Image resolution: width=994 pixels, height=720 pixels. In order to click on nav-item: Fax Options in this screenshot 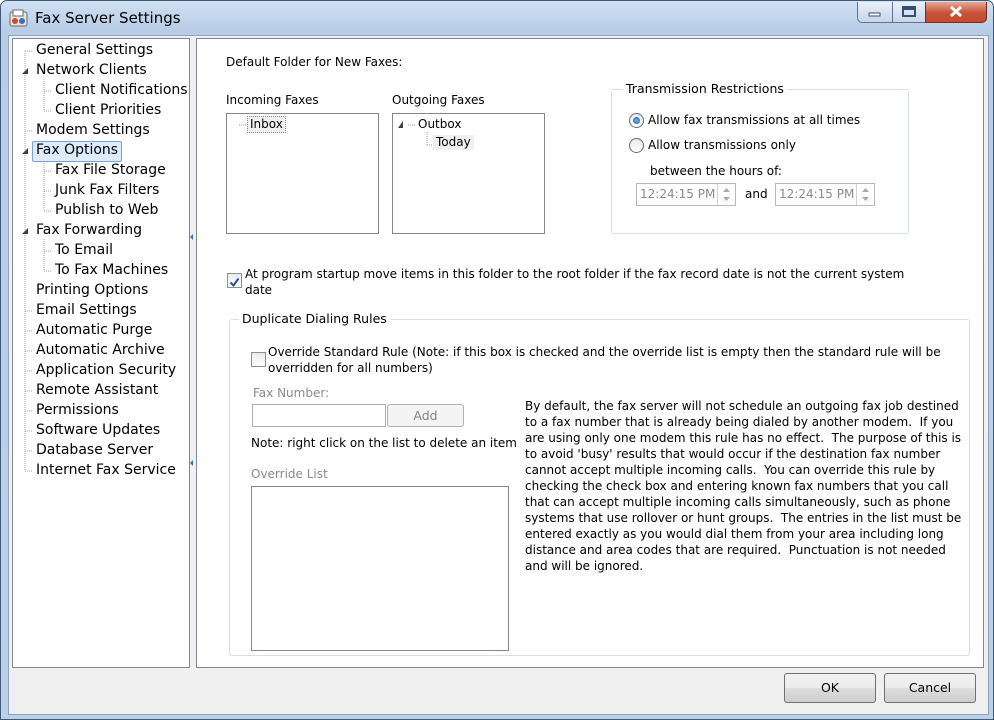, I will do `click(77, 151)`.